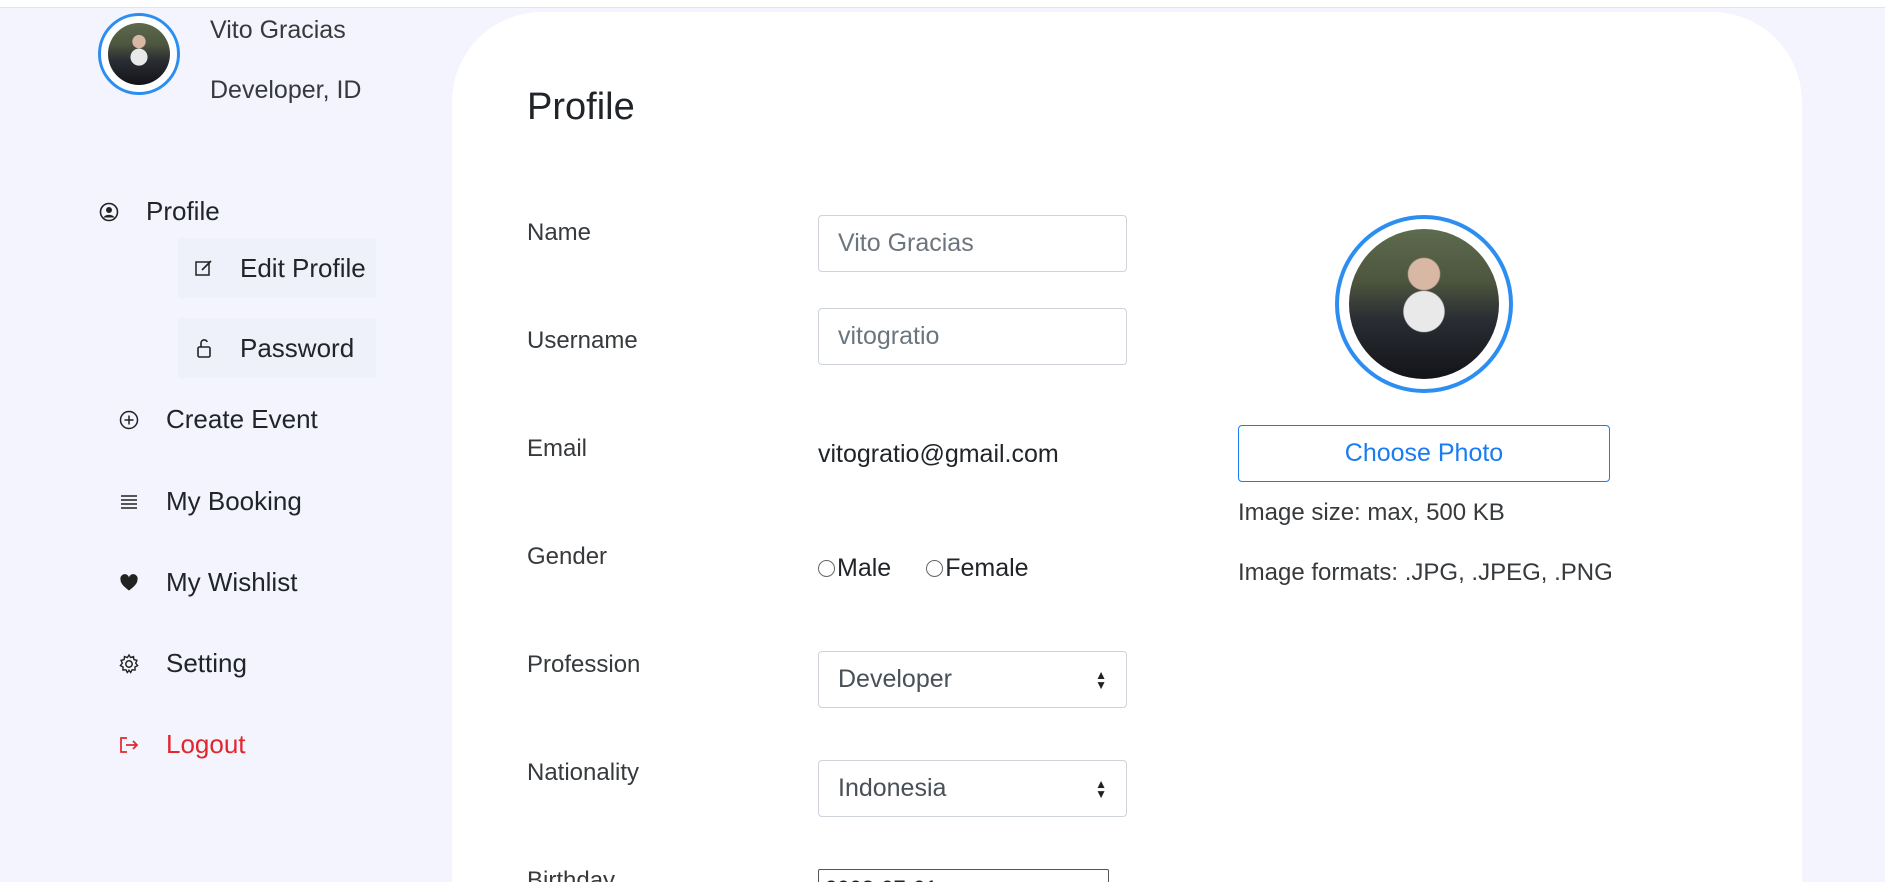 This screenshot has width=1885, height=882. Describe the element at coordinates (129, 664) in the screenshot. I see `gear-icon` at that location.